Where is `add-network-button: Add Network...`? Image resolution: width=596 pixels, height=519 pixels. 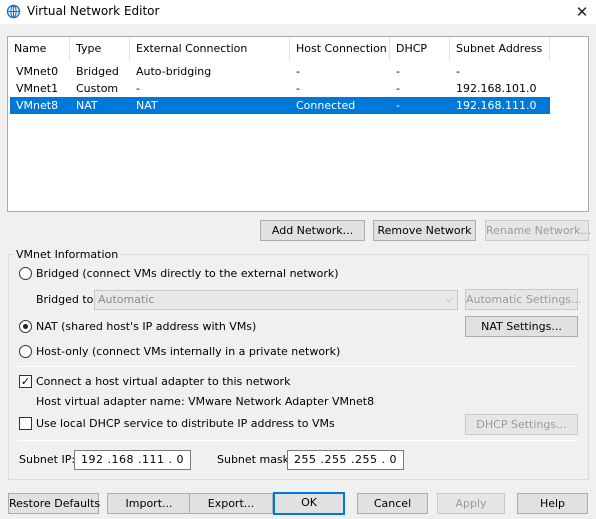 add-network-button: Add Network... is located at coordinates (312, 230).